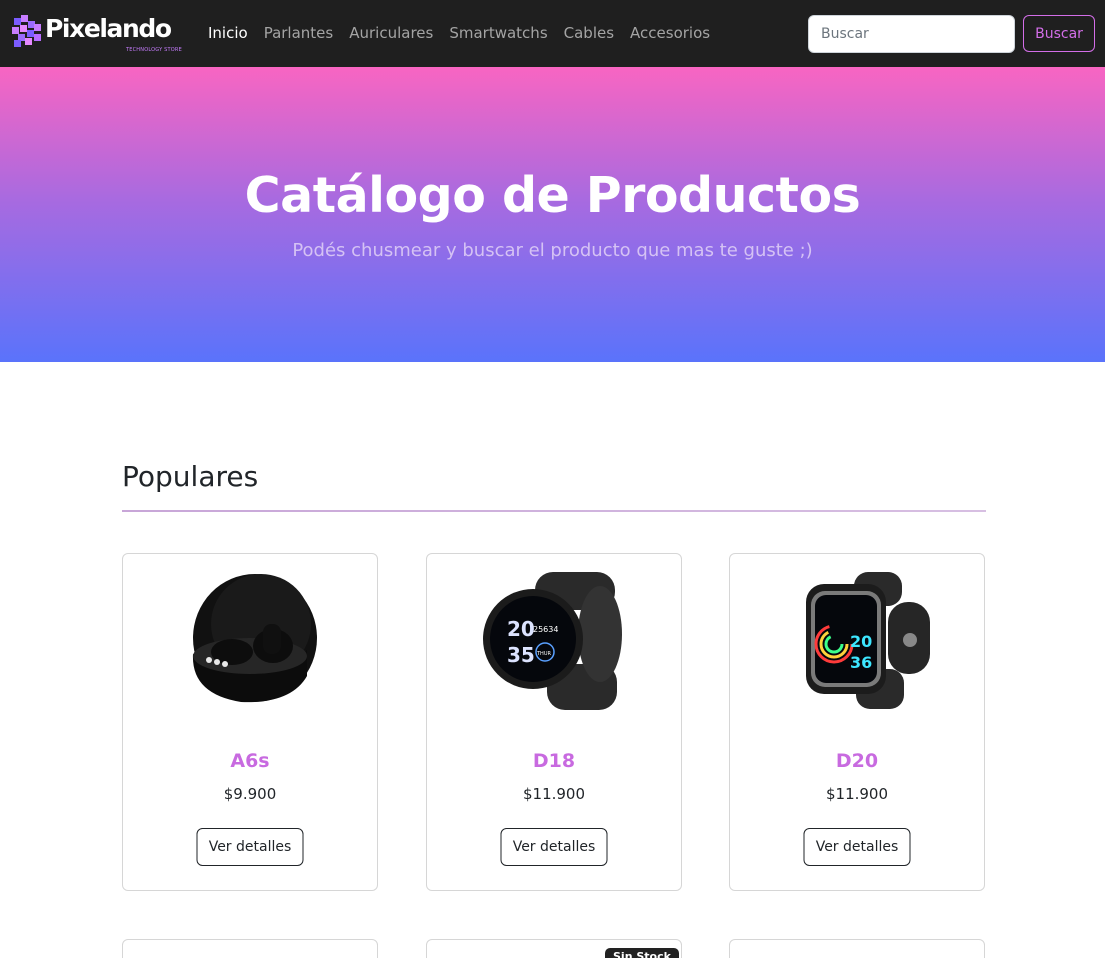 This screenshot has height=958, width=1105. I want to click on square-smartwatch-image: 20 36, so click(868, 640).